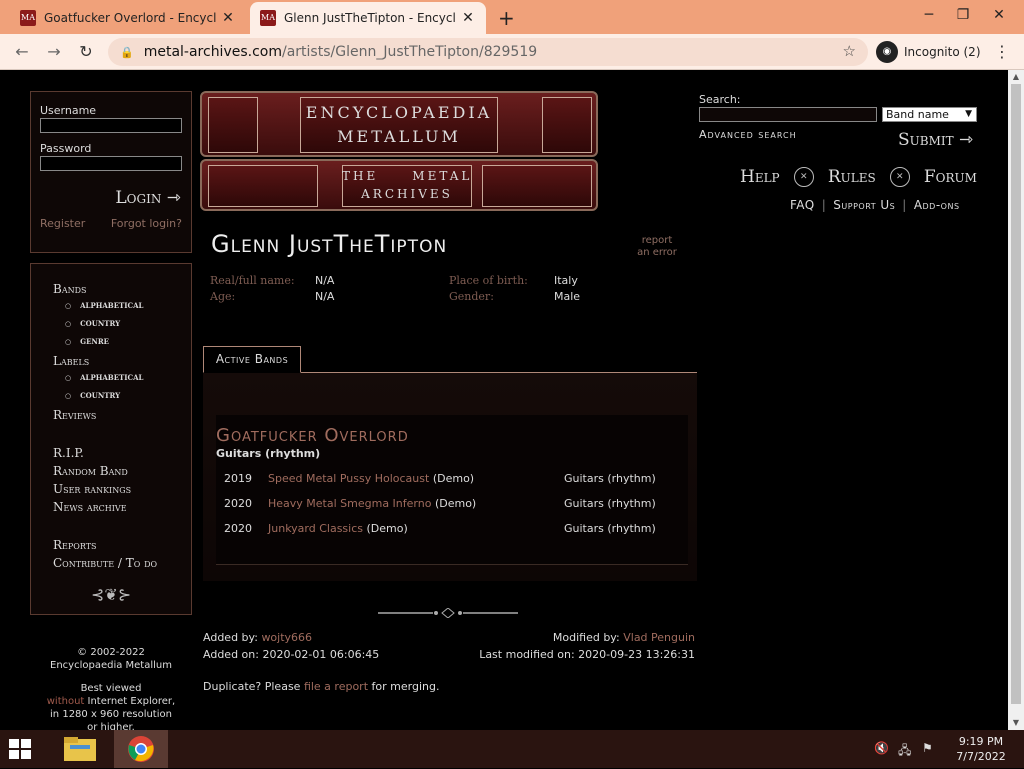 The height and width of the screenshot is (769, 1024). Describe the element at coordinates (130, 701) in the screenshot. I see `ie-text: Internet Explorer,` at that location.